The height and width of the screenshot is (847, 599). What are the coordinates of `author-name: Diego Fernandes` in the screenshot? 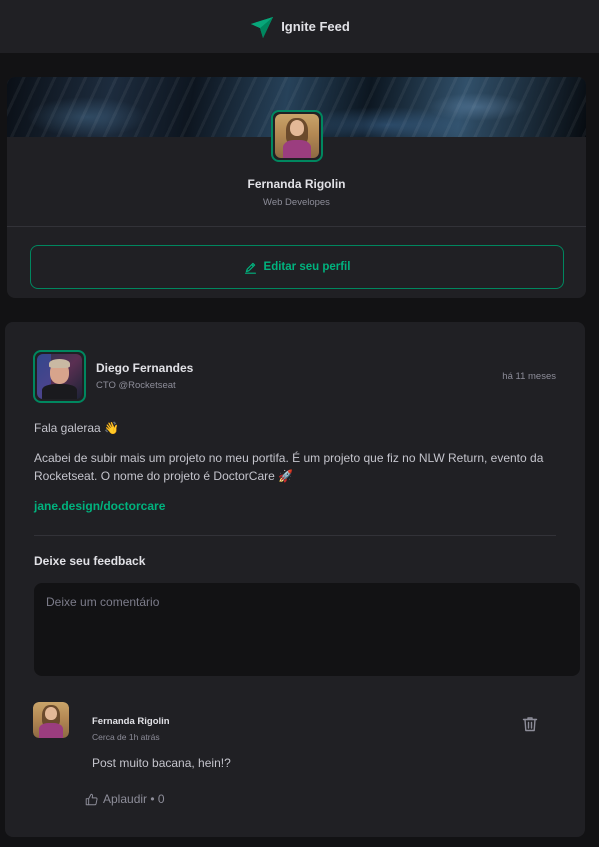 It's located at (145, 368).